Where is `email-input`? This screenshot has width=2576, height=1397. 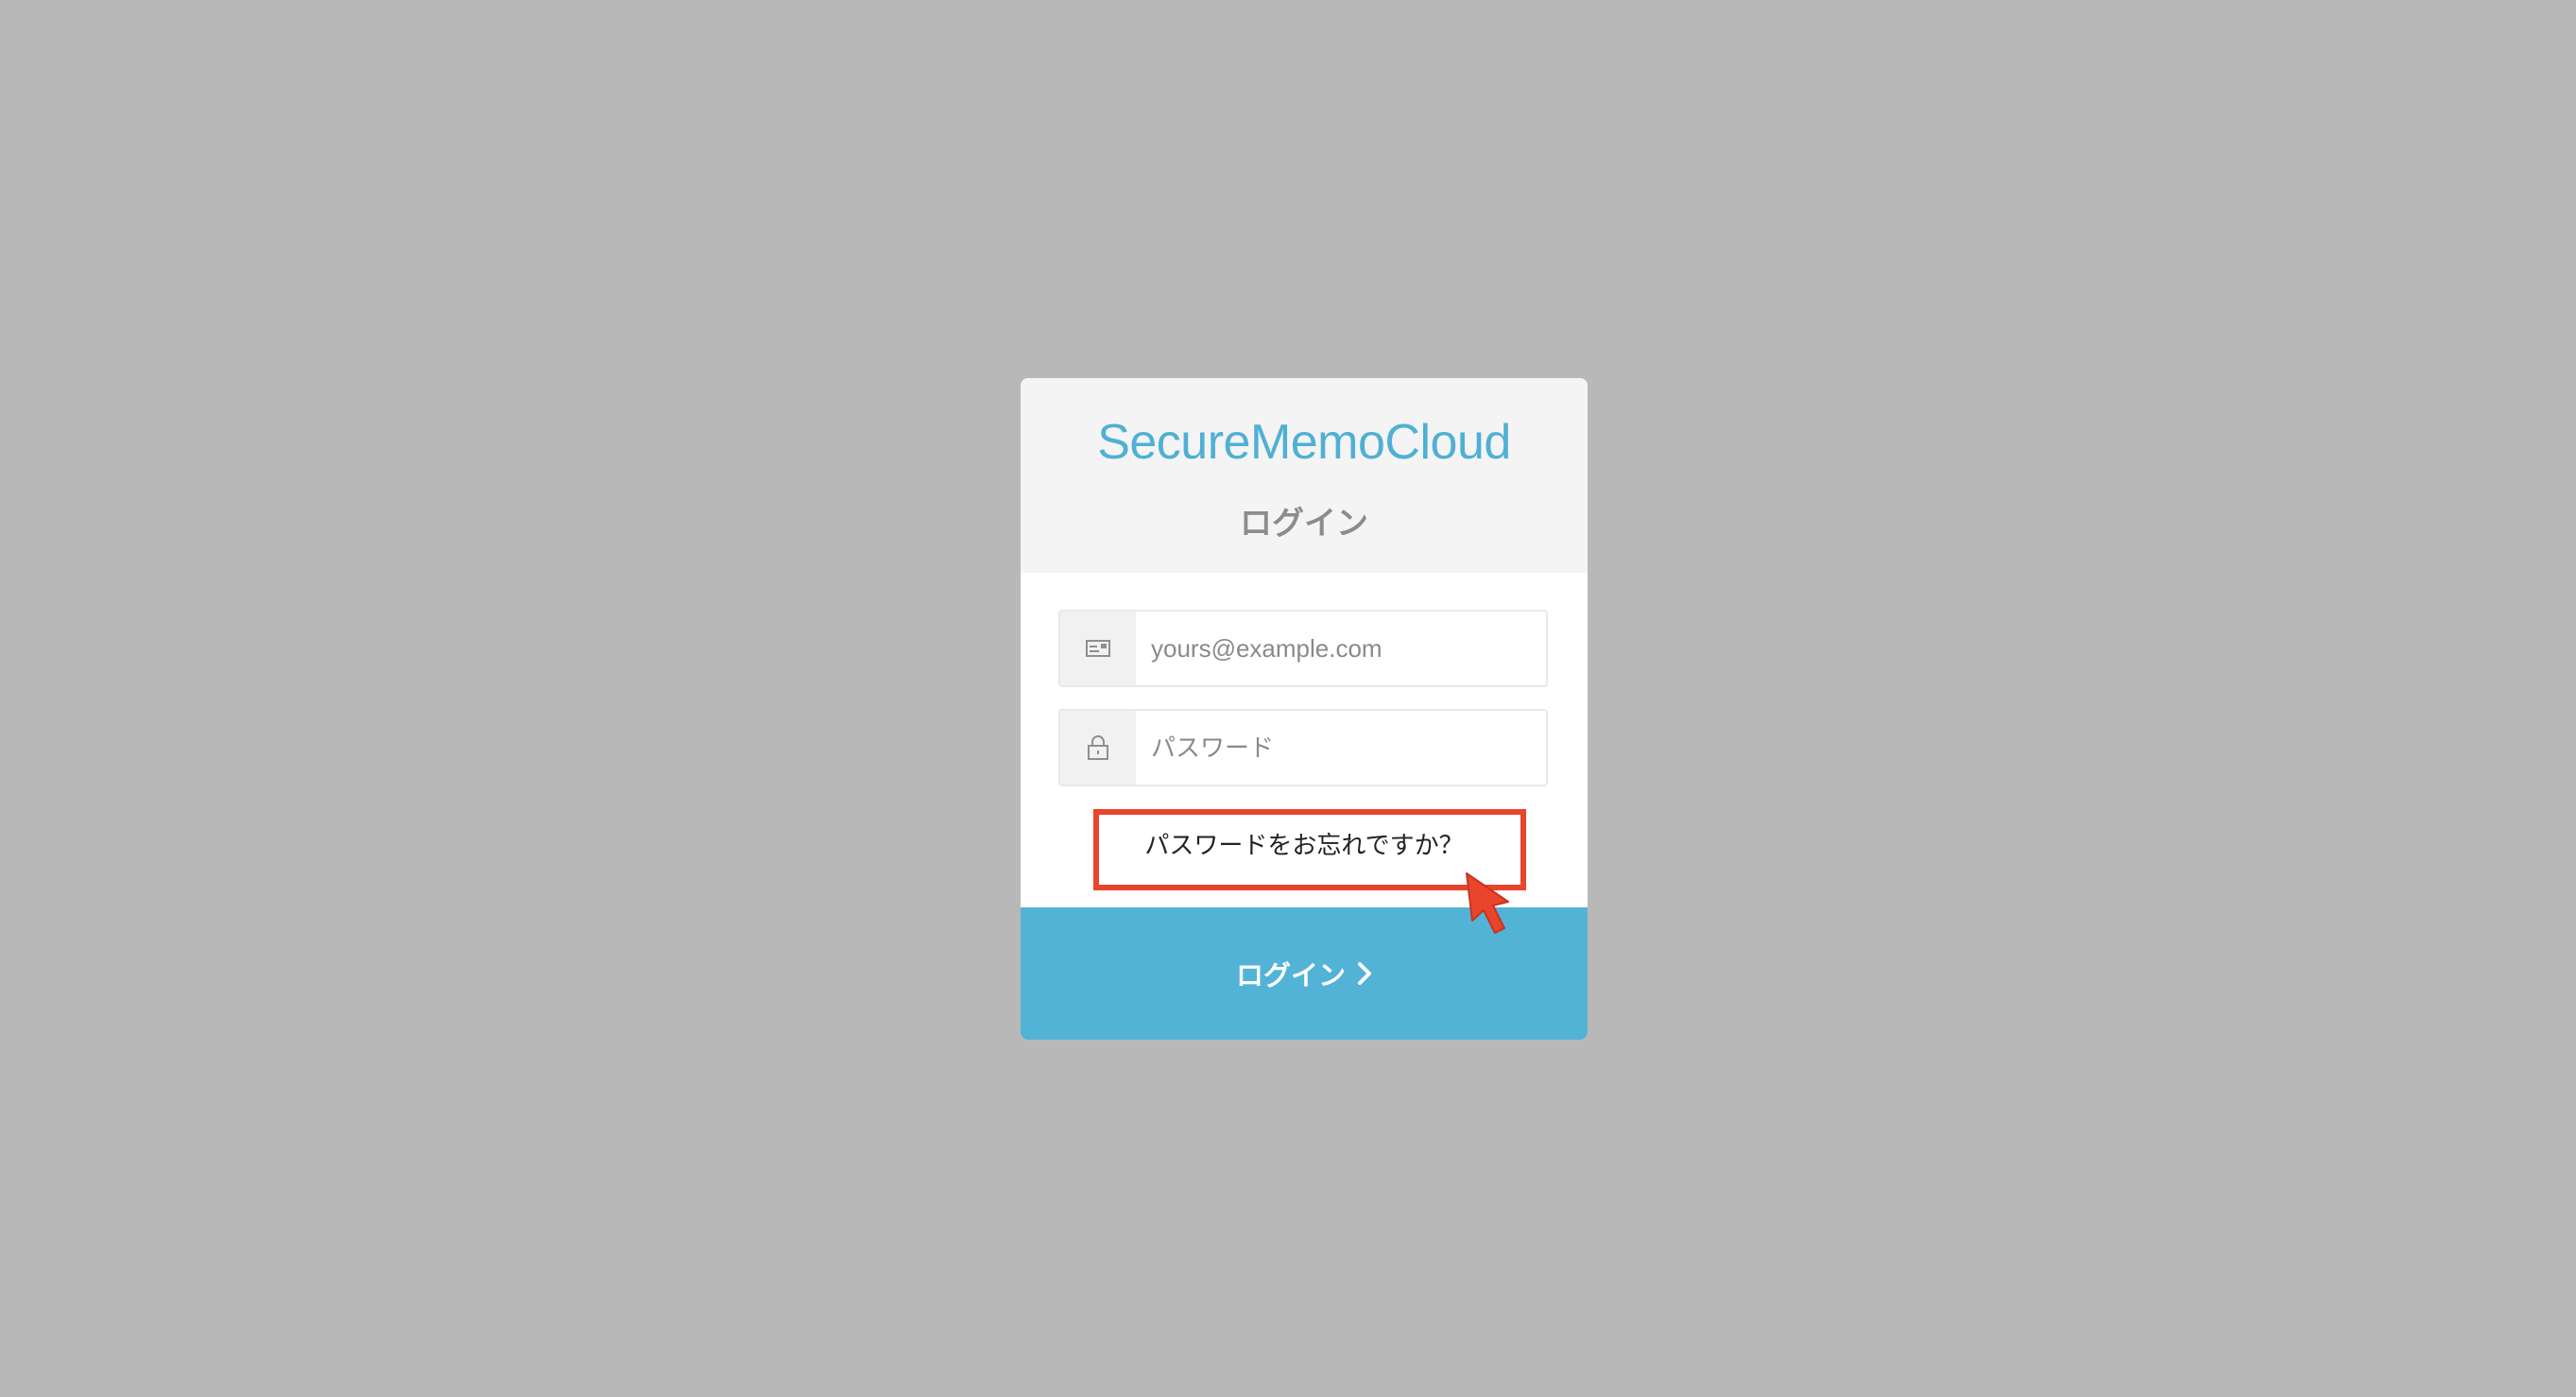 email-input is located at coordinates (1340, 649).